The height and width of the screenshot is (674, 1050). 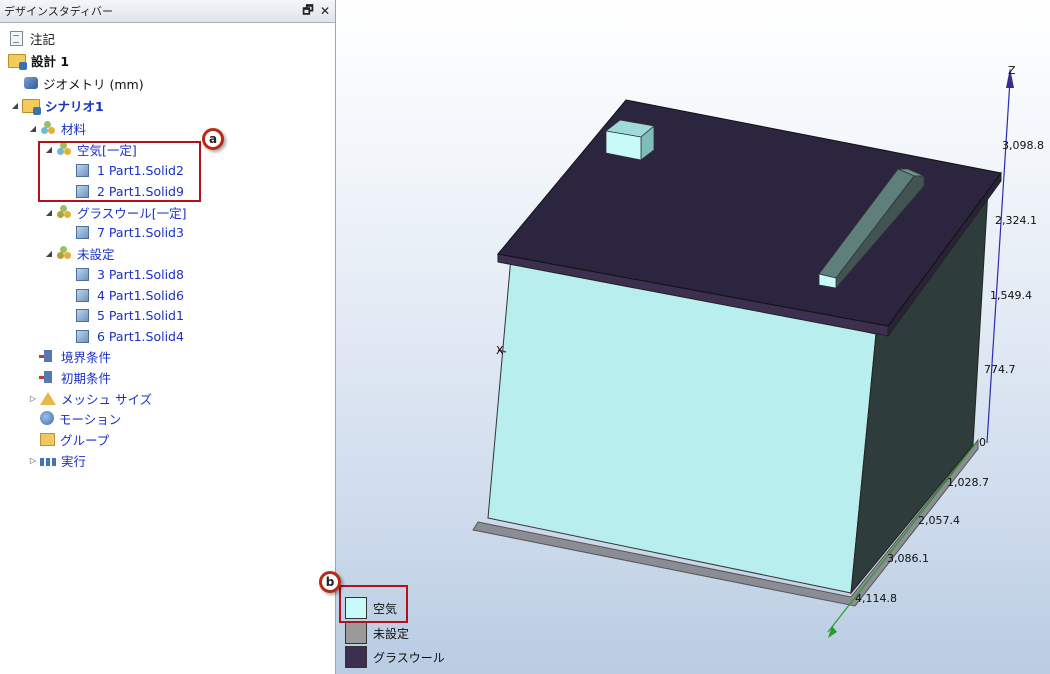 I want to click on boundary-conditions-icon, so click(x=45, y=356).